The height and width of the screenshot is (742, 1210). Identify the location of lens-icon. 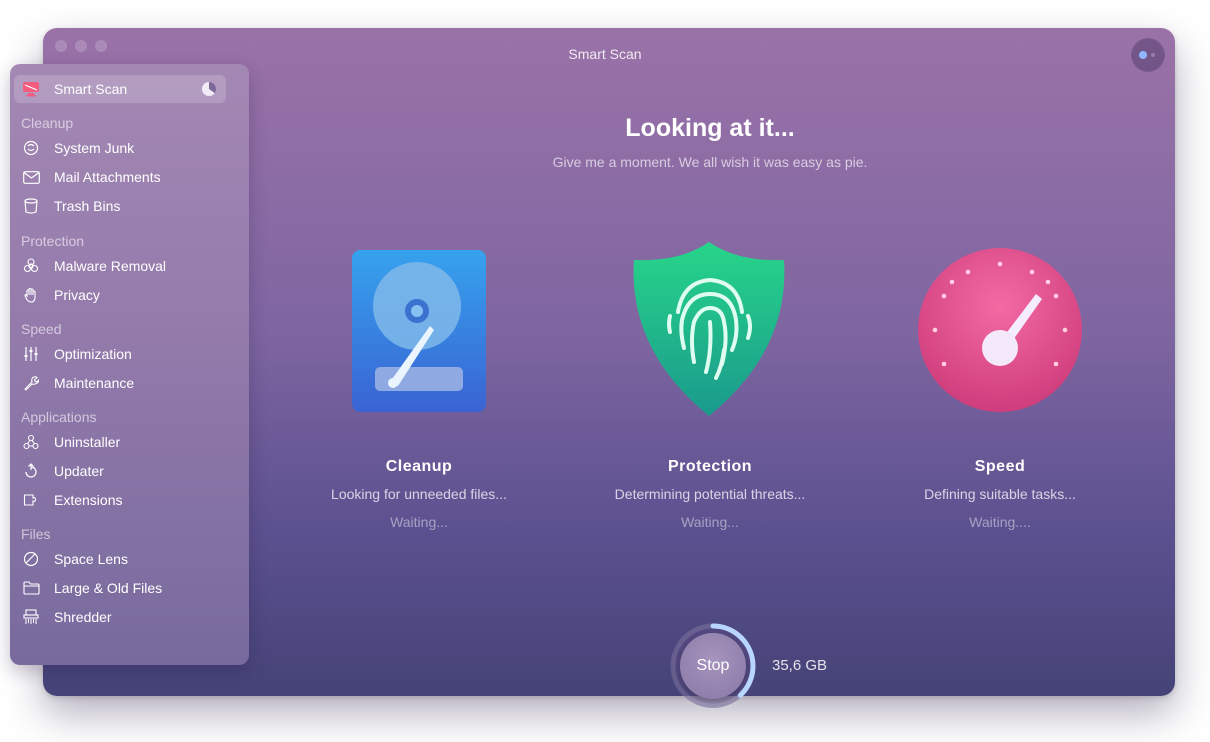
(31, 559).